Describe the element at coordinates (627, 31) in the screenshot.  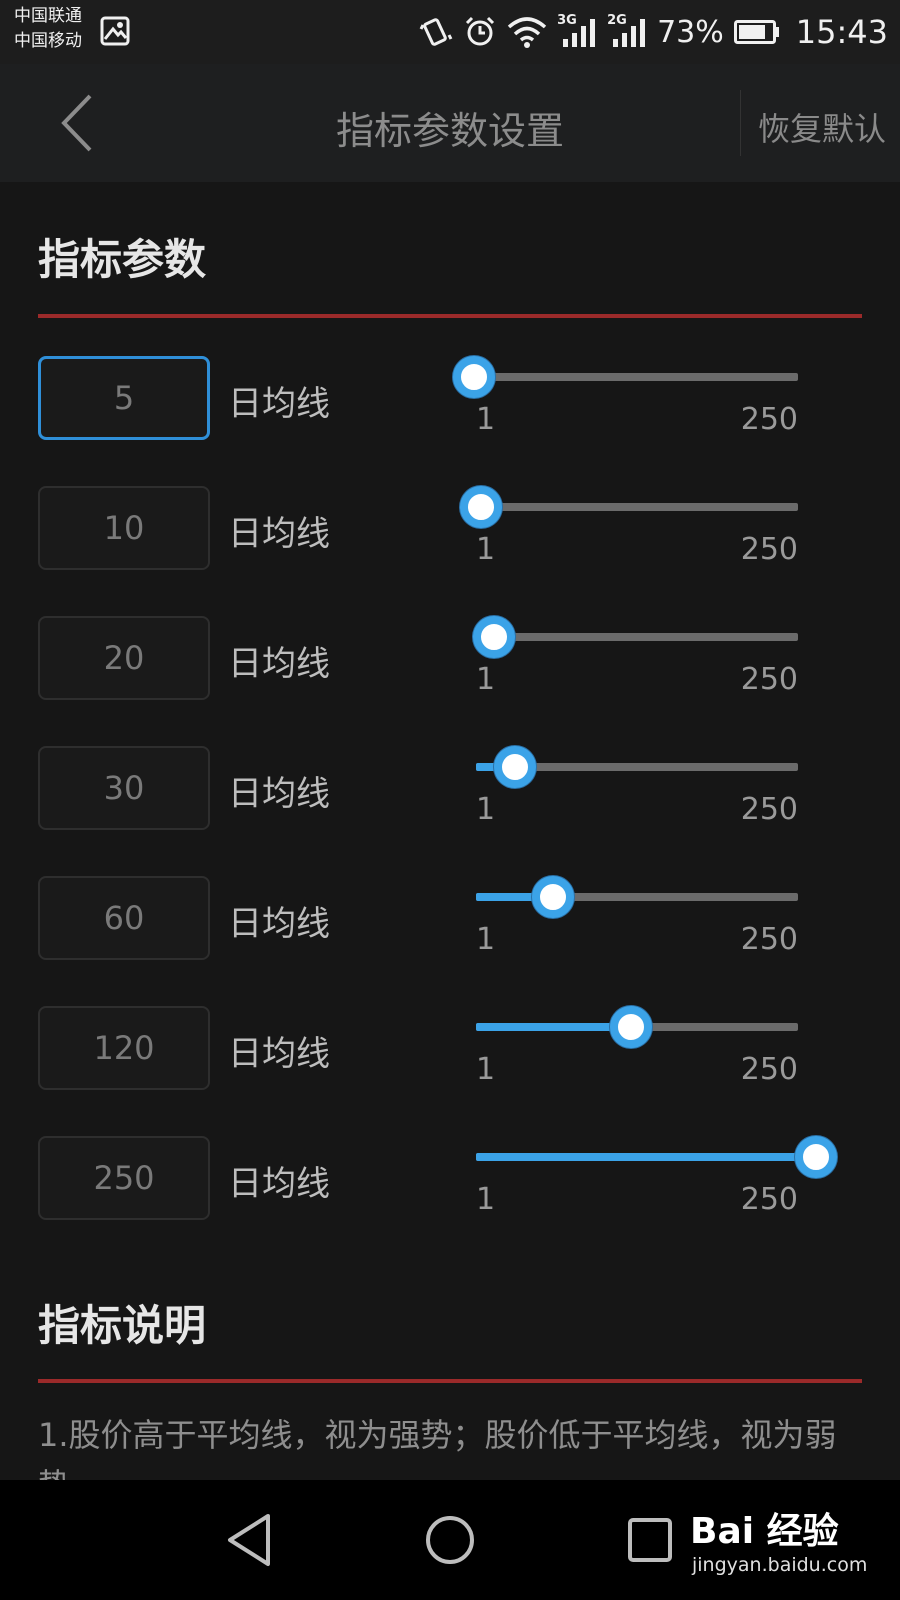
I see `signal-2g-icon: 2G` at that location.